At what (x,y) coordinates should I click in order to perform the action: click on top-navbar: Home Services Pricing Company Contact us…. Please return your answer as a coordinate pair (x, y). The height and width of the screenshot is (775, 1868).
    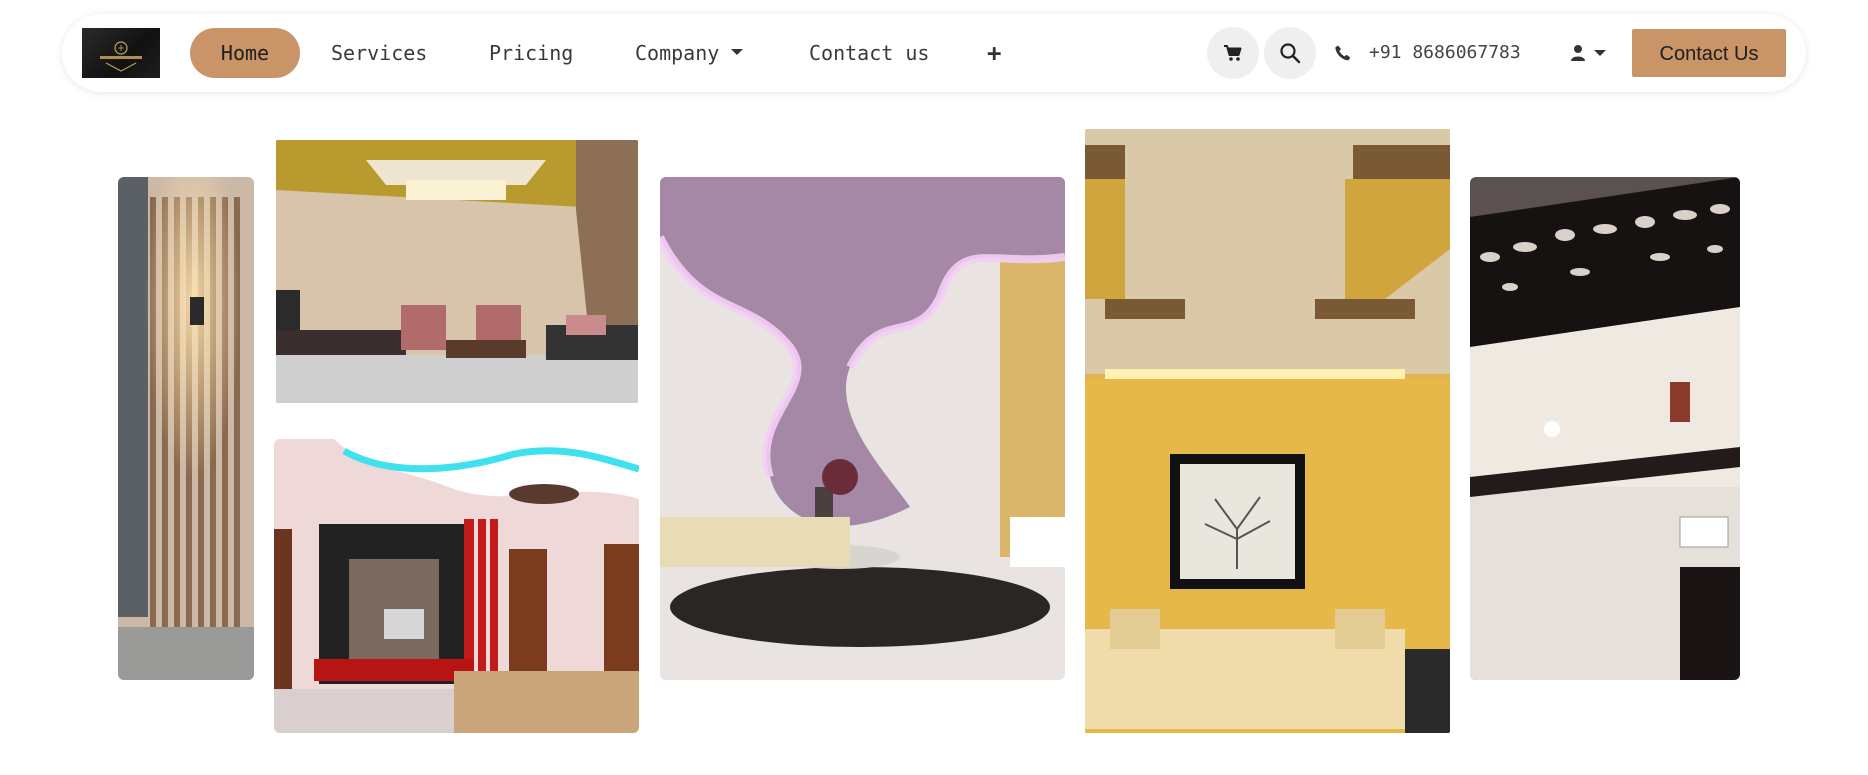
    Looking at the image, I should click on (934, 53).